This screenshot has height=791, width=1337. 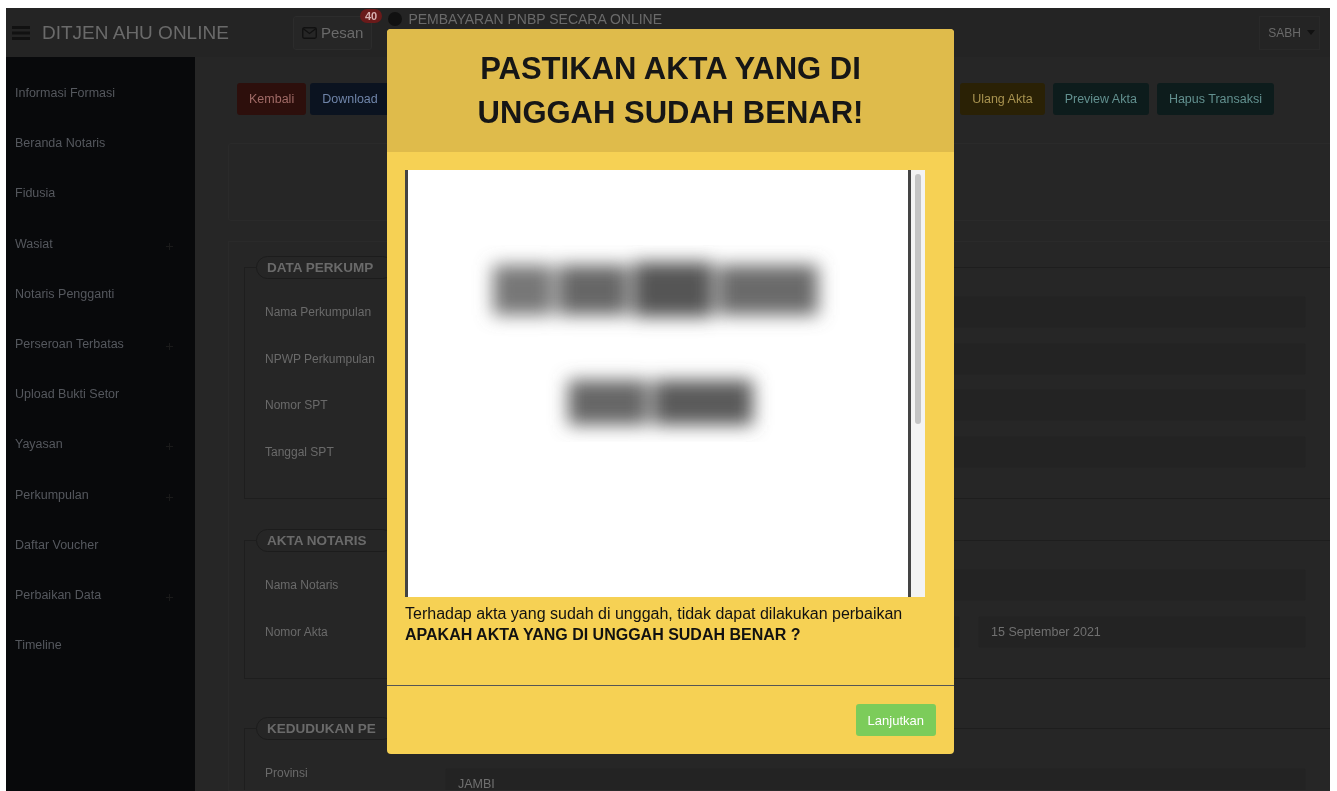 What do you see at coordinates (100, 508) in the screenshot?
I see `sidebar-item: Perkumpulan` at bounding box center [100, 508].